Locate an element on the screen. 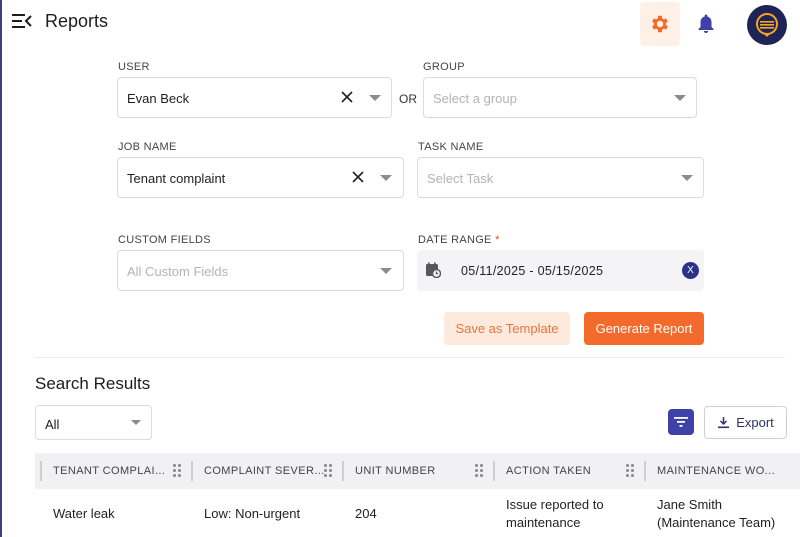  filter-icon is located at coordinates (681, 422).